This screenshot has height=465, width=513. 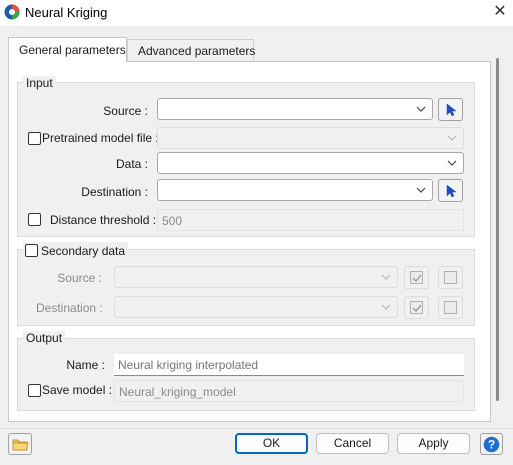 What do you see at coordinates (77, 390) in the screenshot?
I see `save-model-label: Save model :` at bounding box center [77, 390].